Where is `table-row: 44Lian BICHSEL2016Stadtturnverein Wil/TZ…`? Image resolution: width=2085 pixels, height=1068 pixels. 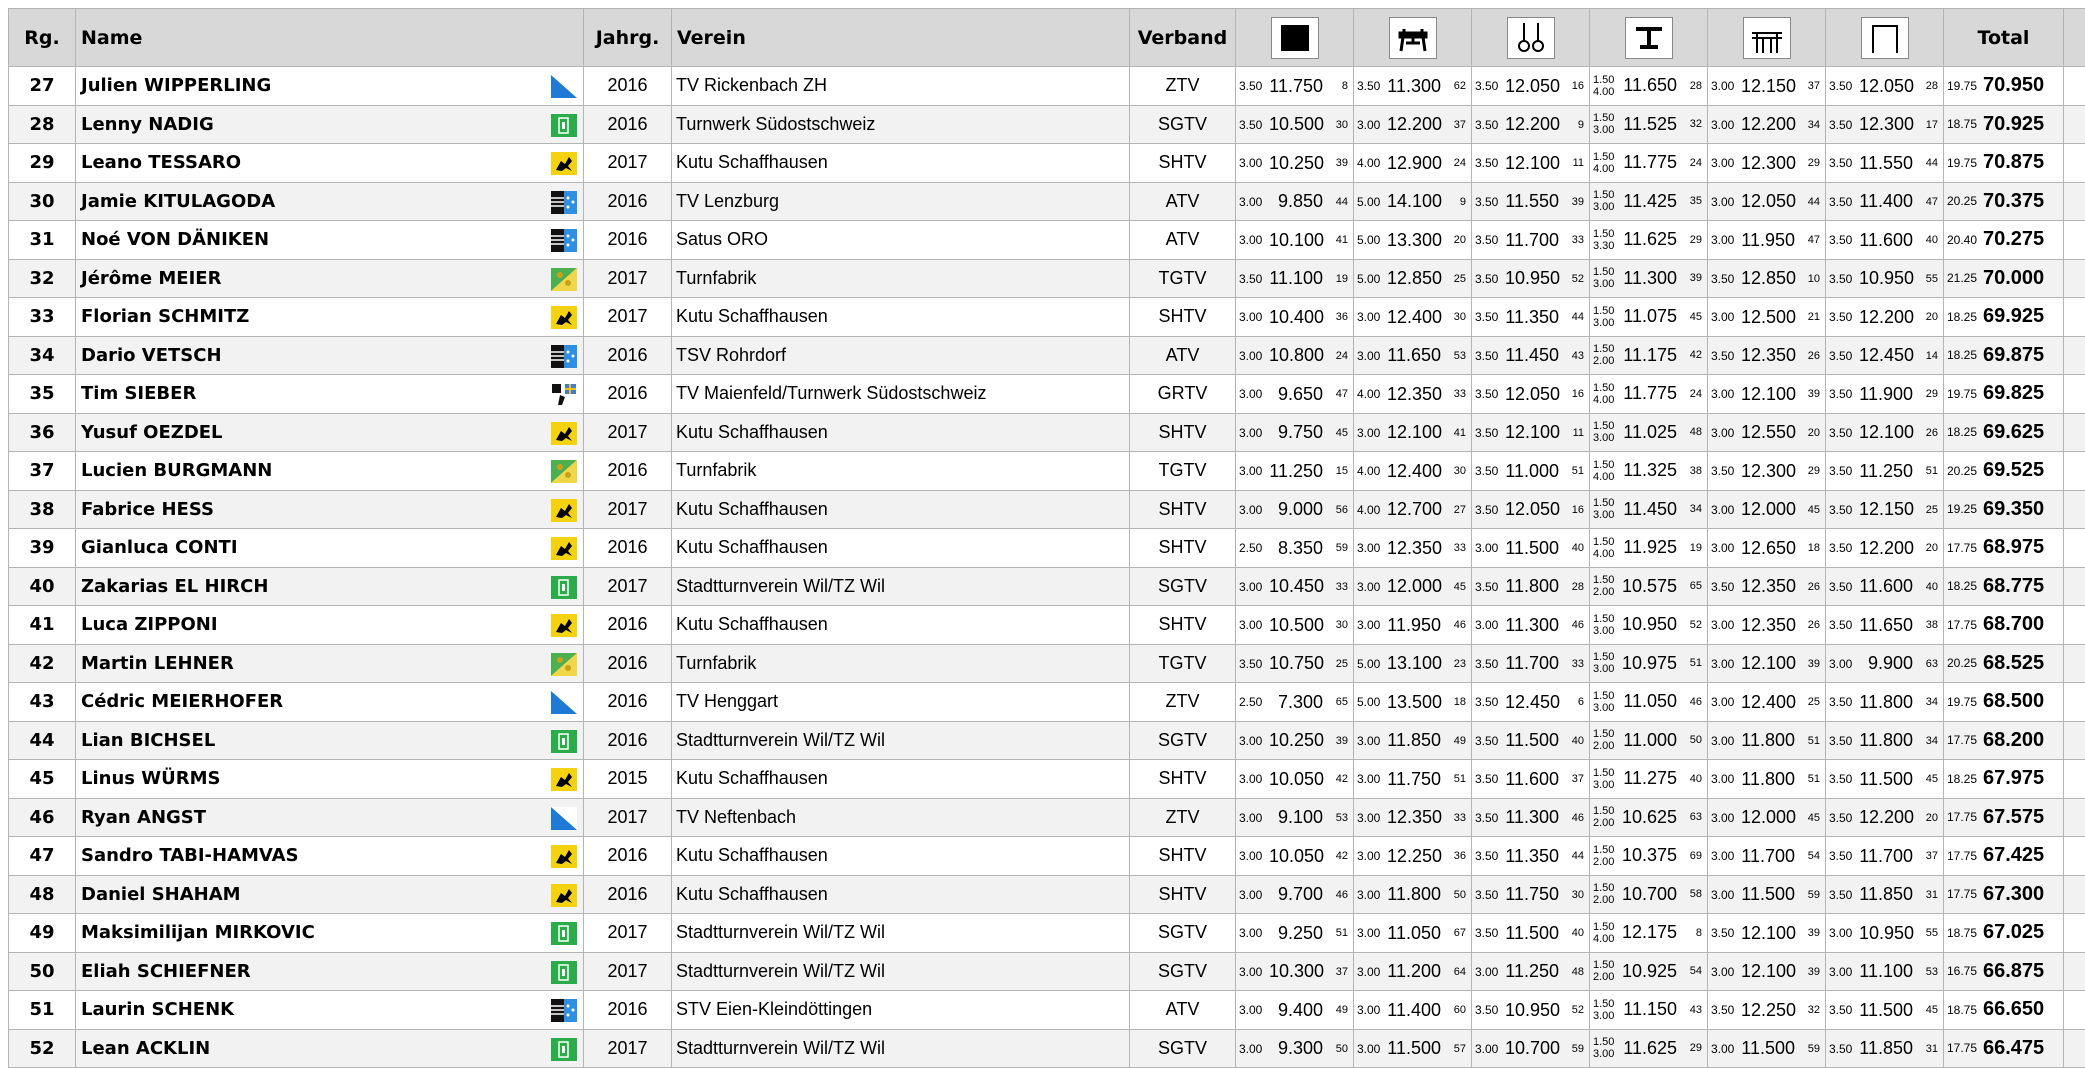
table-row: 44Lian BICHSEL2016Stadtturnverein Wil/TZ… is located at coordinates (1047, 740).